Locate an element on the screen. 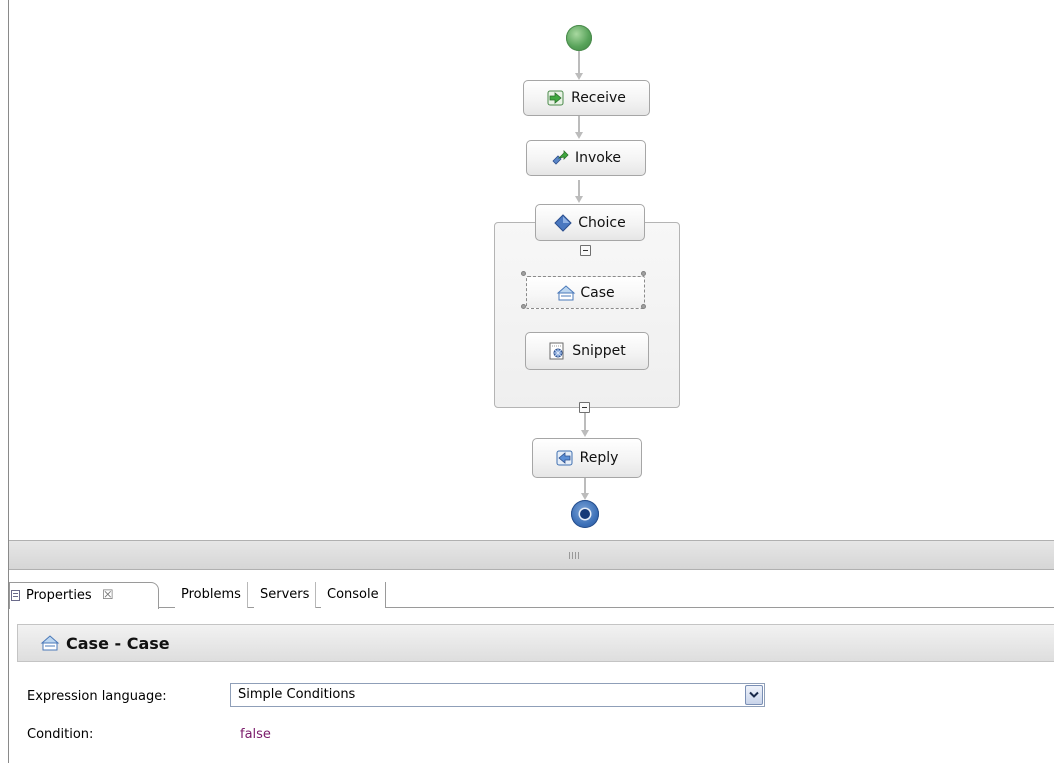 The height and width of the screenshot is (763, 1054). tab-properties: Properties ☒ is located at coordinates (84, 595).